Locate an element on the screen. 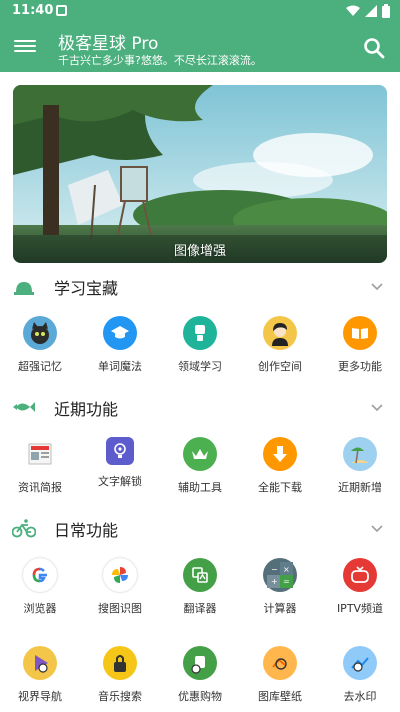 Image resolution: width=400 pixels, height=712 pixels. cat-icon is located at coordinates (40, 333).